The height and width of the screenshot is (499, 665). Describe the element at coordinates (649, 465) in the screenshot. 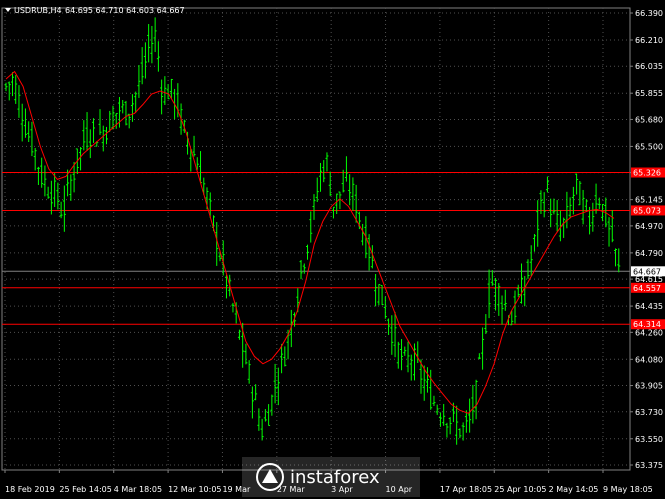

I see `y-tick-label: 63.375` at that location.